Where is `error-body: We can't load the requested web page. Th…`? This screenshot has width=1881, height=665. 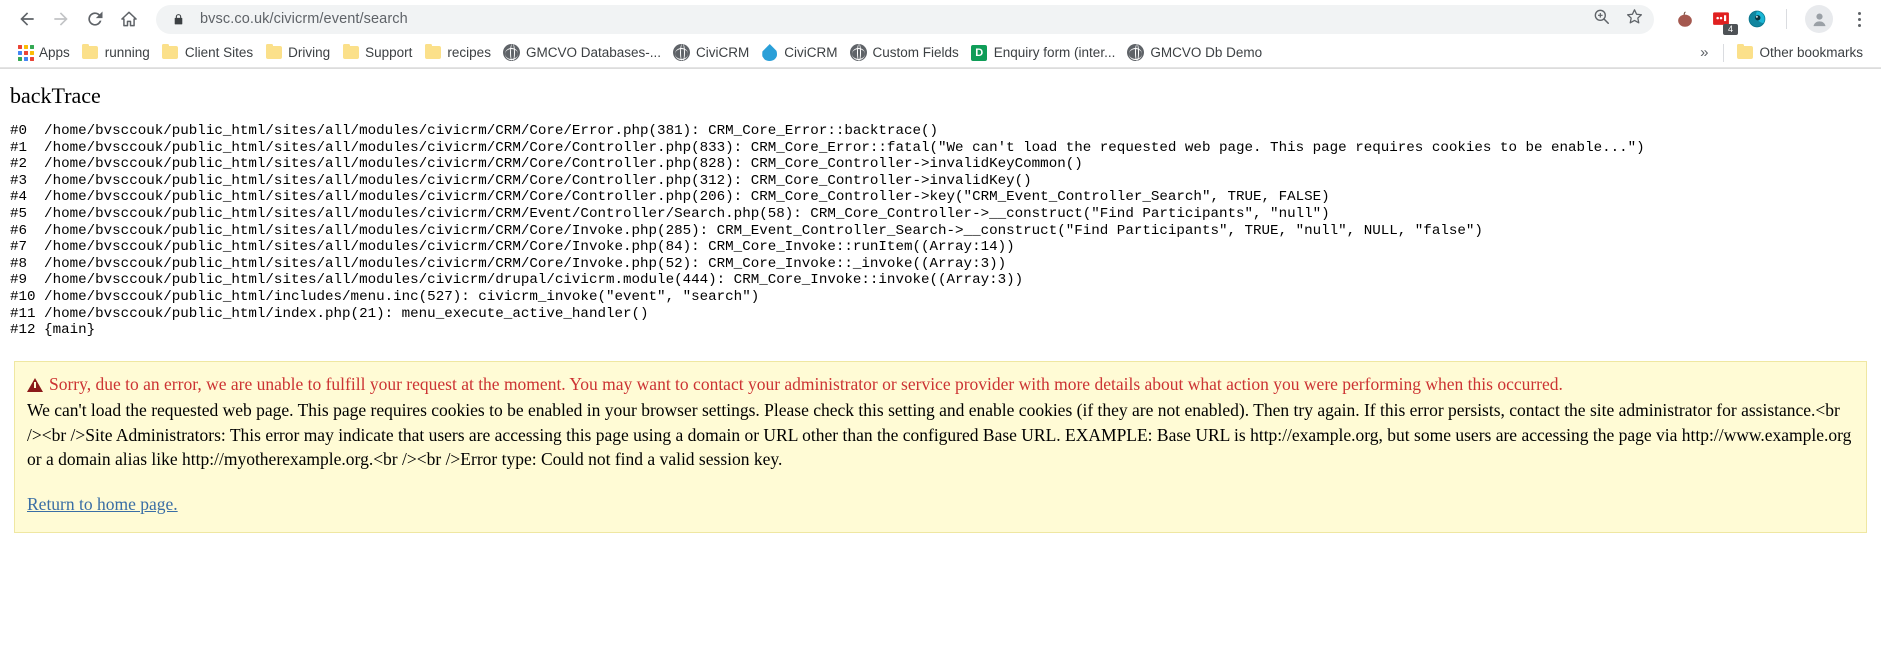
error-body: We can't load the requested web page. Th… is located at coordinates (939, 435).